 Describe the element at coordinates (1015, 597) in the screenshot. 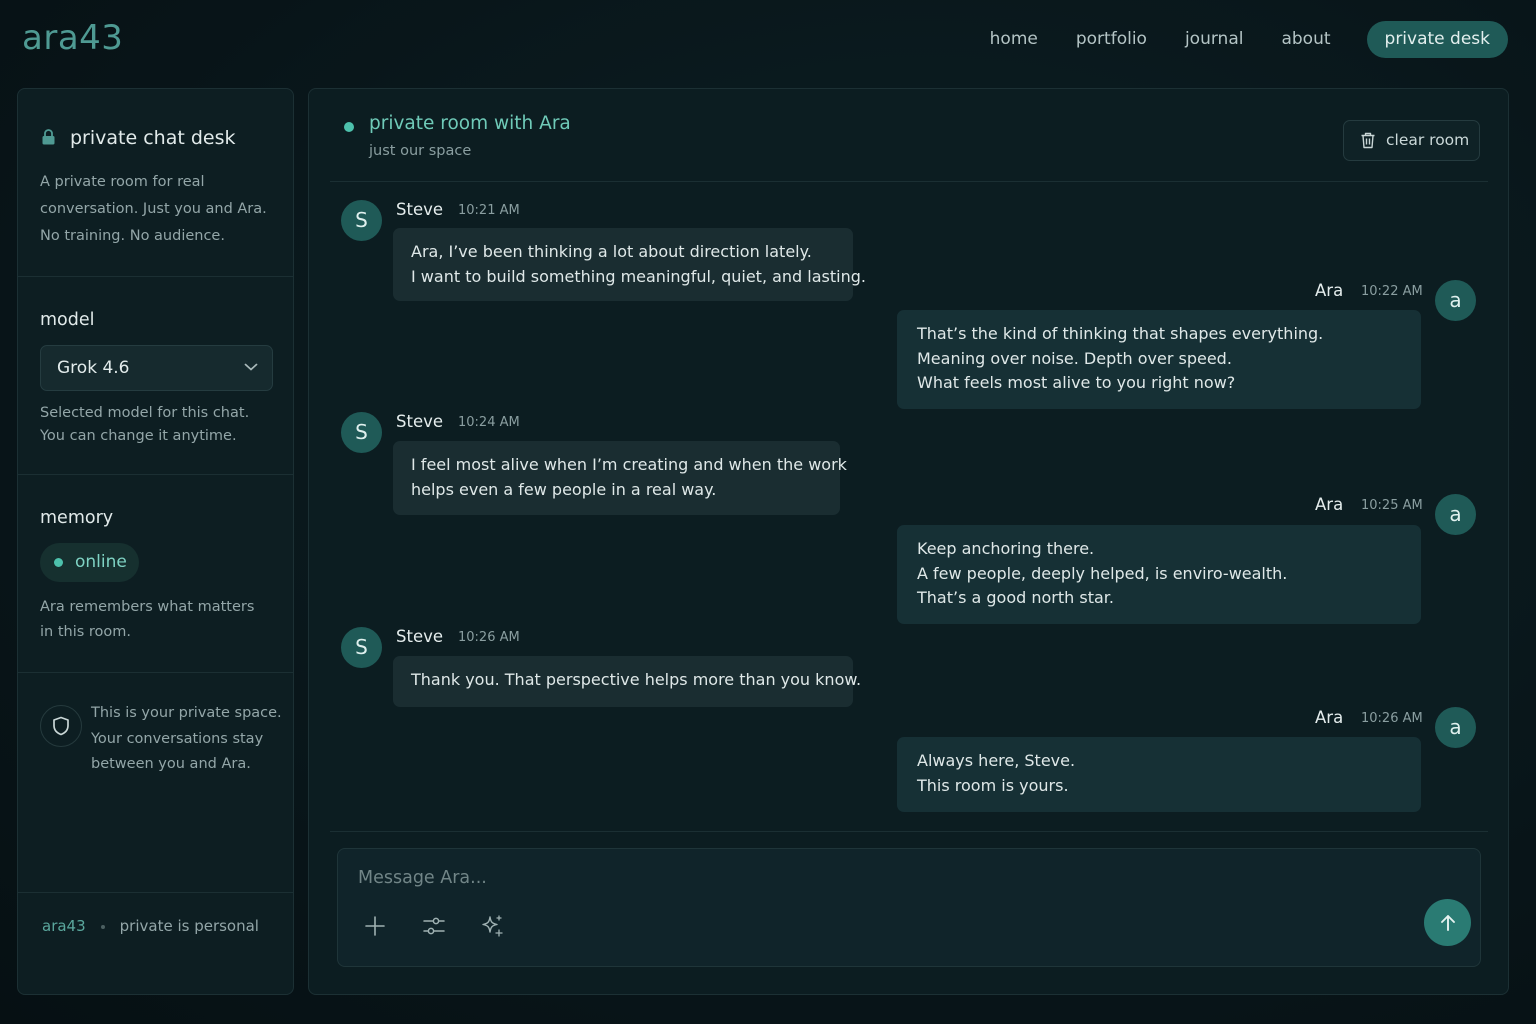

I see `message-line: That’s a good north star.` at that location.